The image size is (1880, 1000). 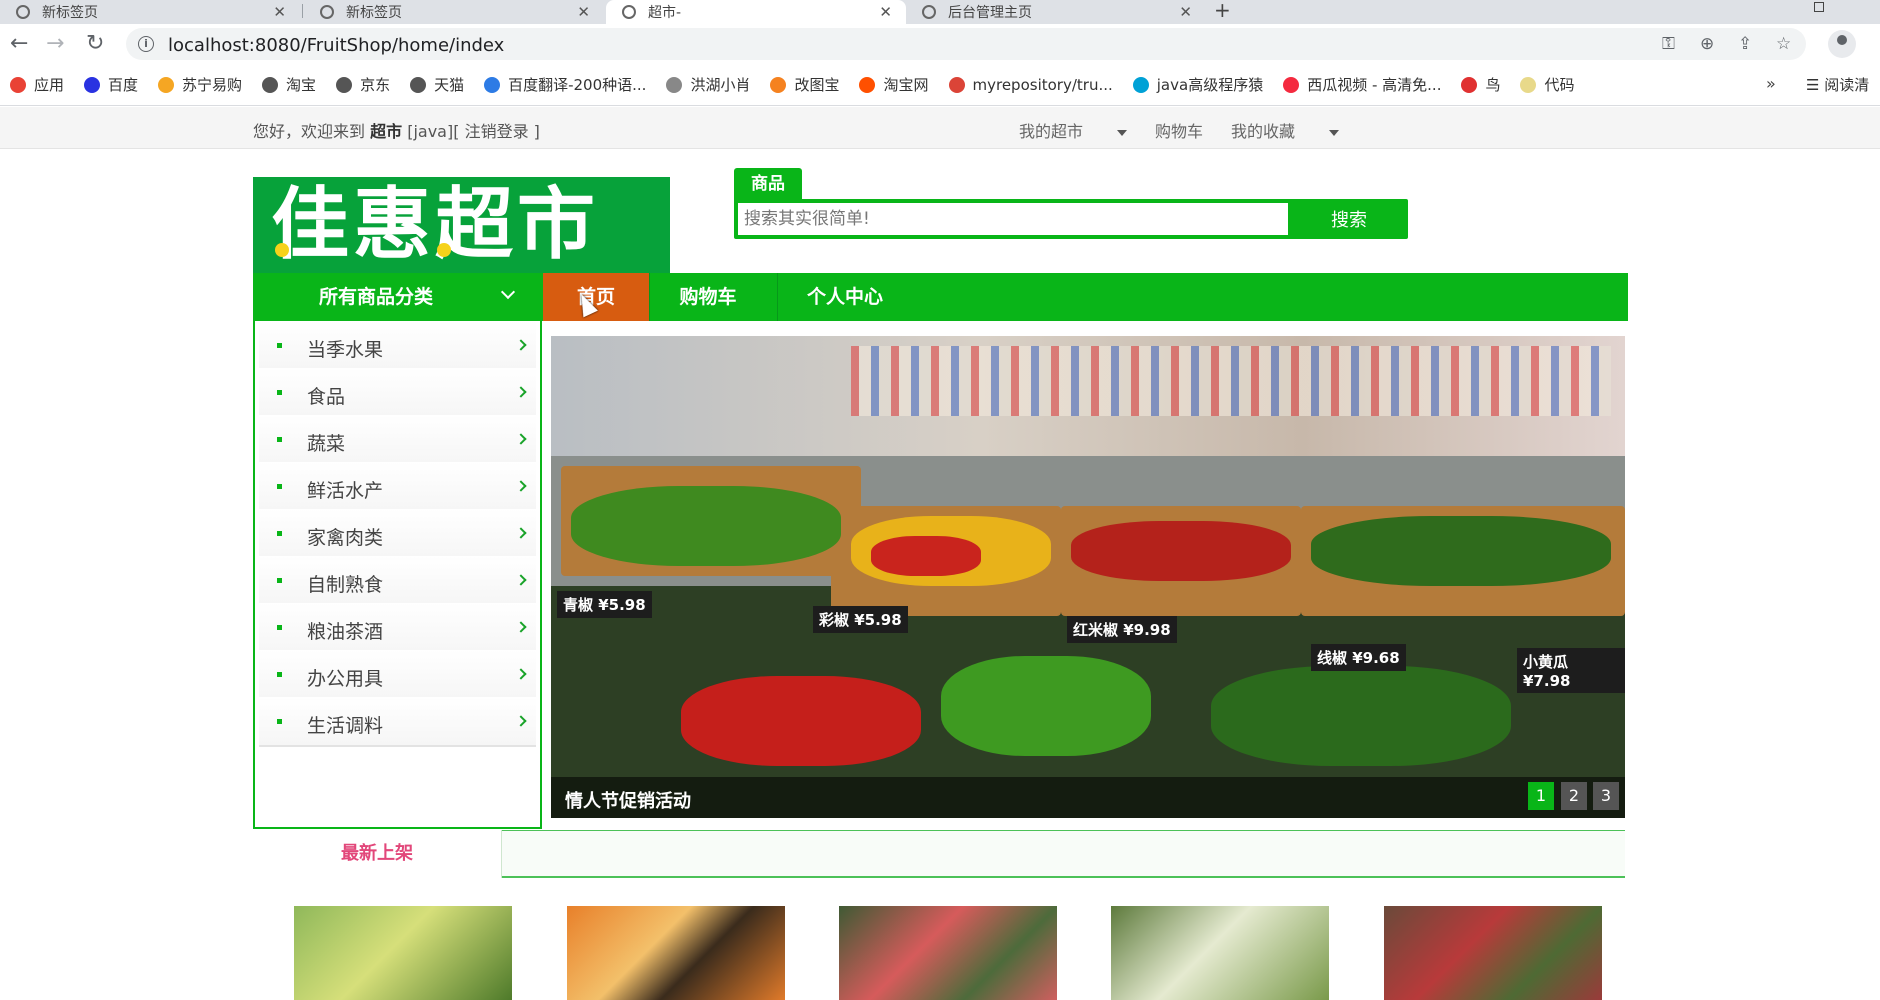 What do you see at coordinates (397, 393) in the screenshot?
I see `category-item: 食品` at bounding box center [397, 393].